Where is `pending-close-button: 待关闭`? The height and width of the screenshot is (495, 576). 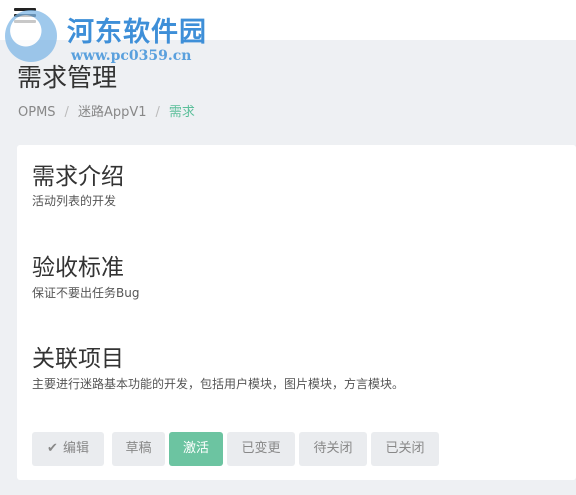 pending-close-button: 待关闭 is located at coordinates (333, 449).